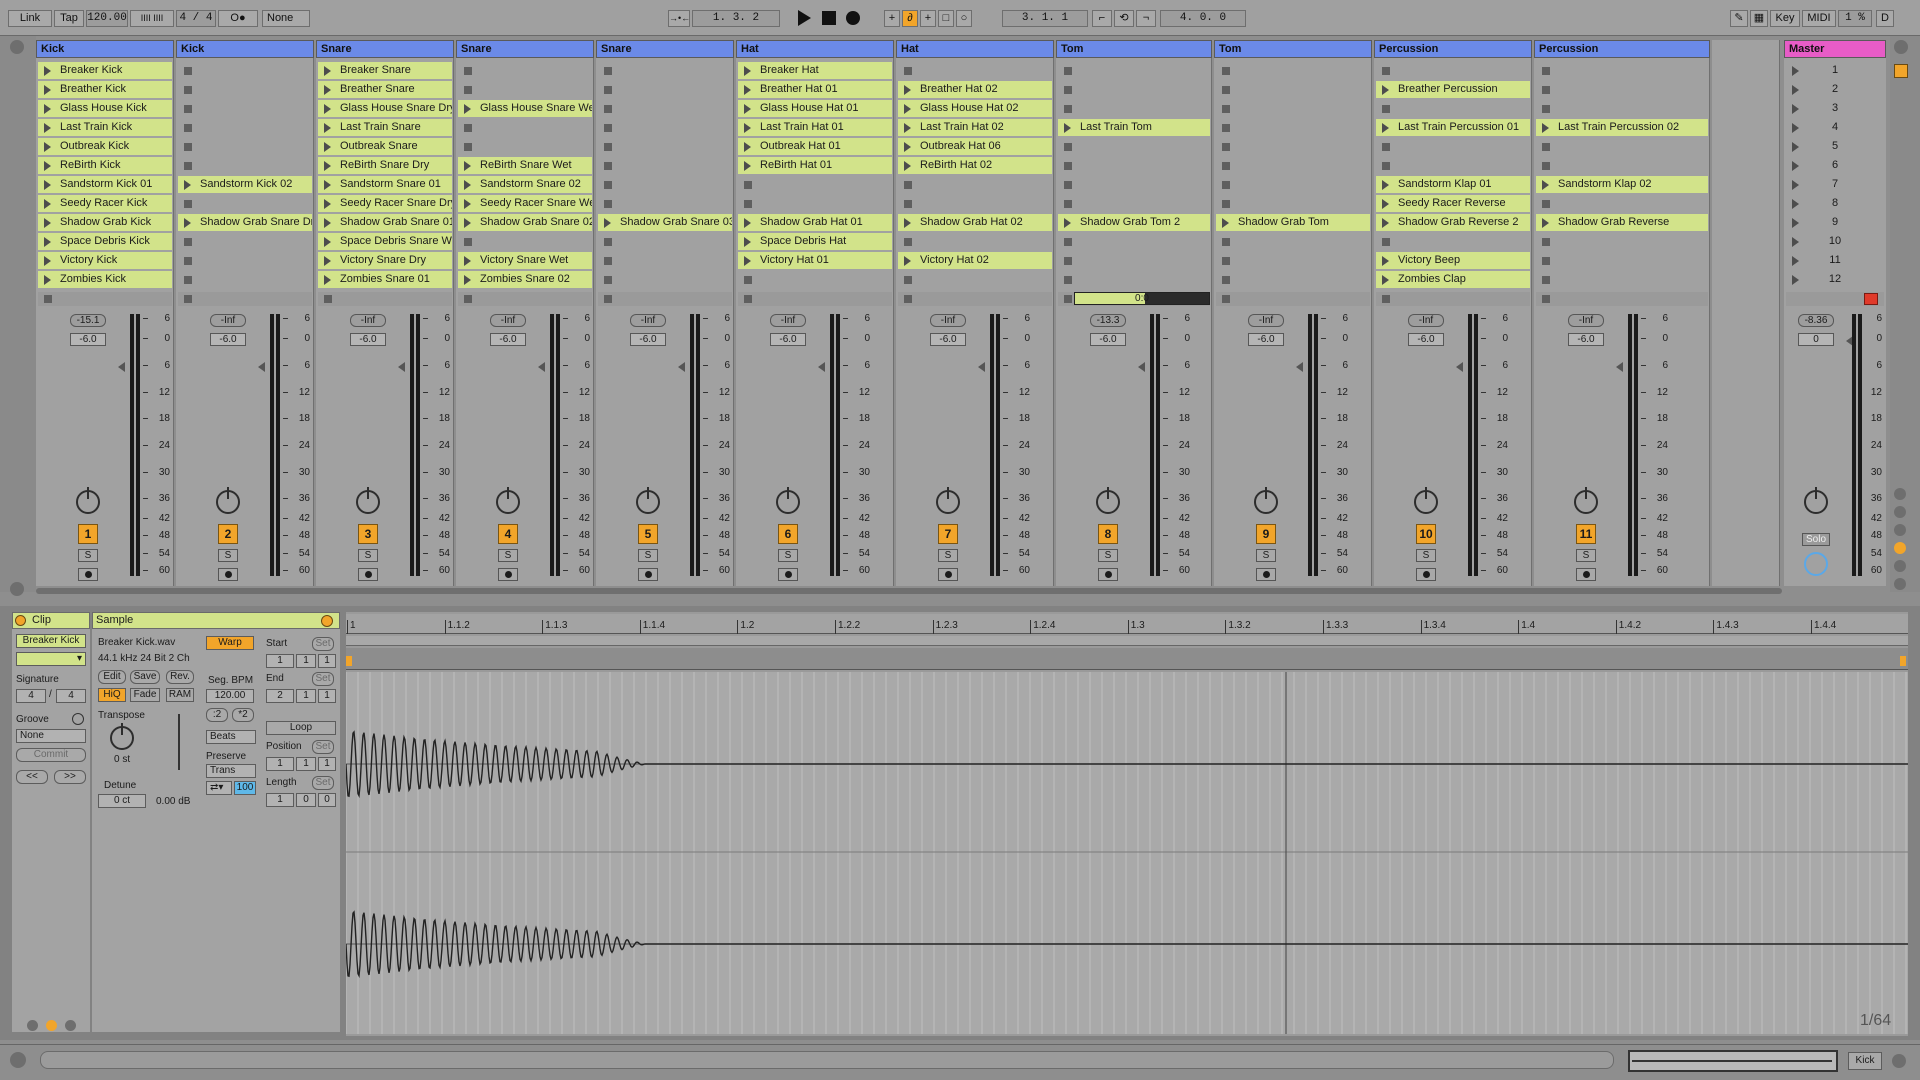 The image size is (1920, 1080). I want to click on master-pan-knob, so click(1816, 500).